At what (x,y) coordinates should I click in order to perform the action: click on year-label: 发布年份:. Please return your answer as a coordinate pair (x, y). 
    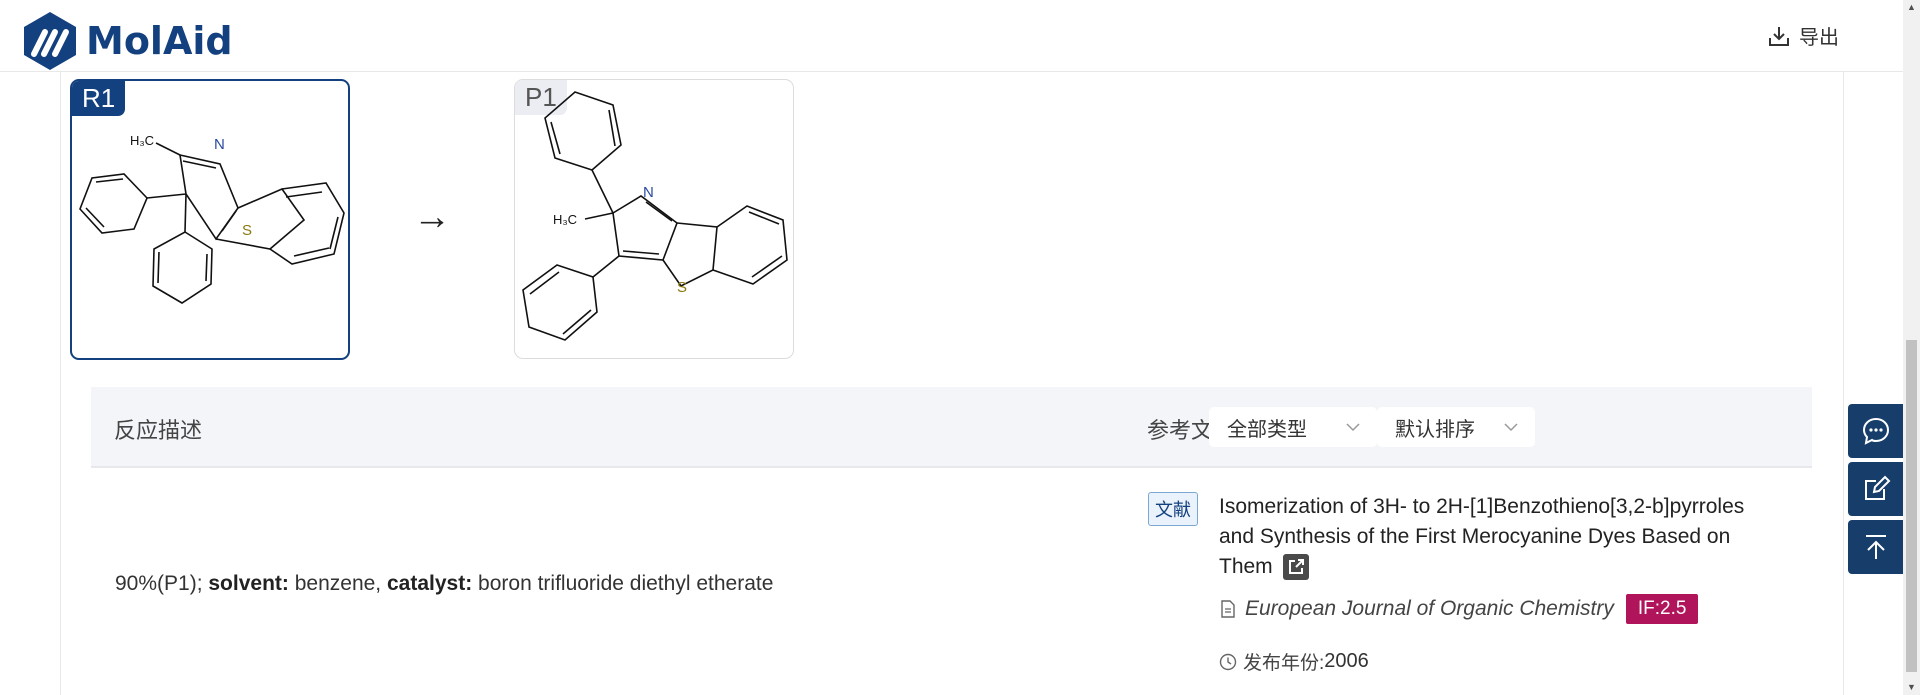
    Looking at the image, I should click on (1284, 663).